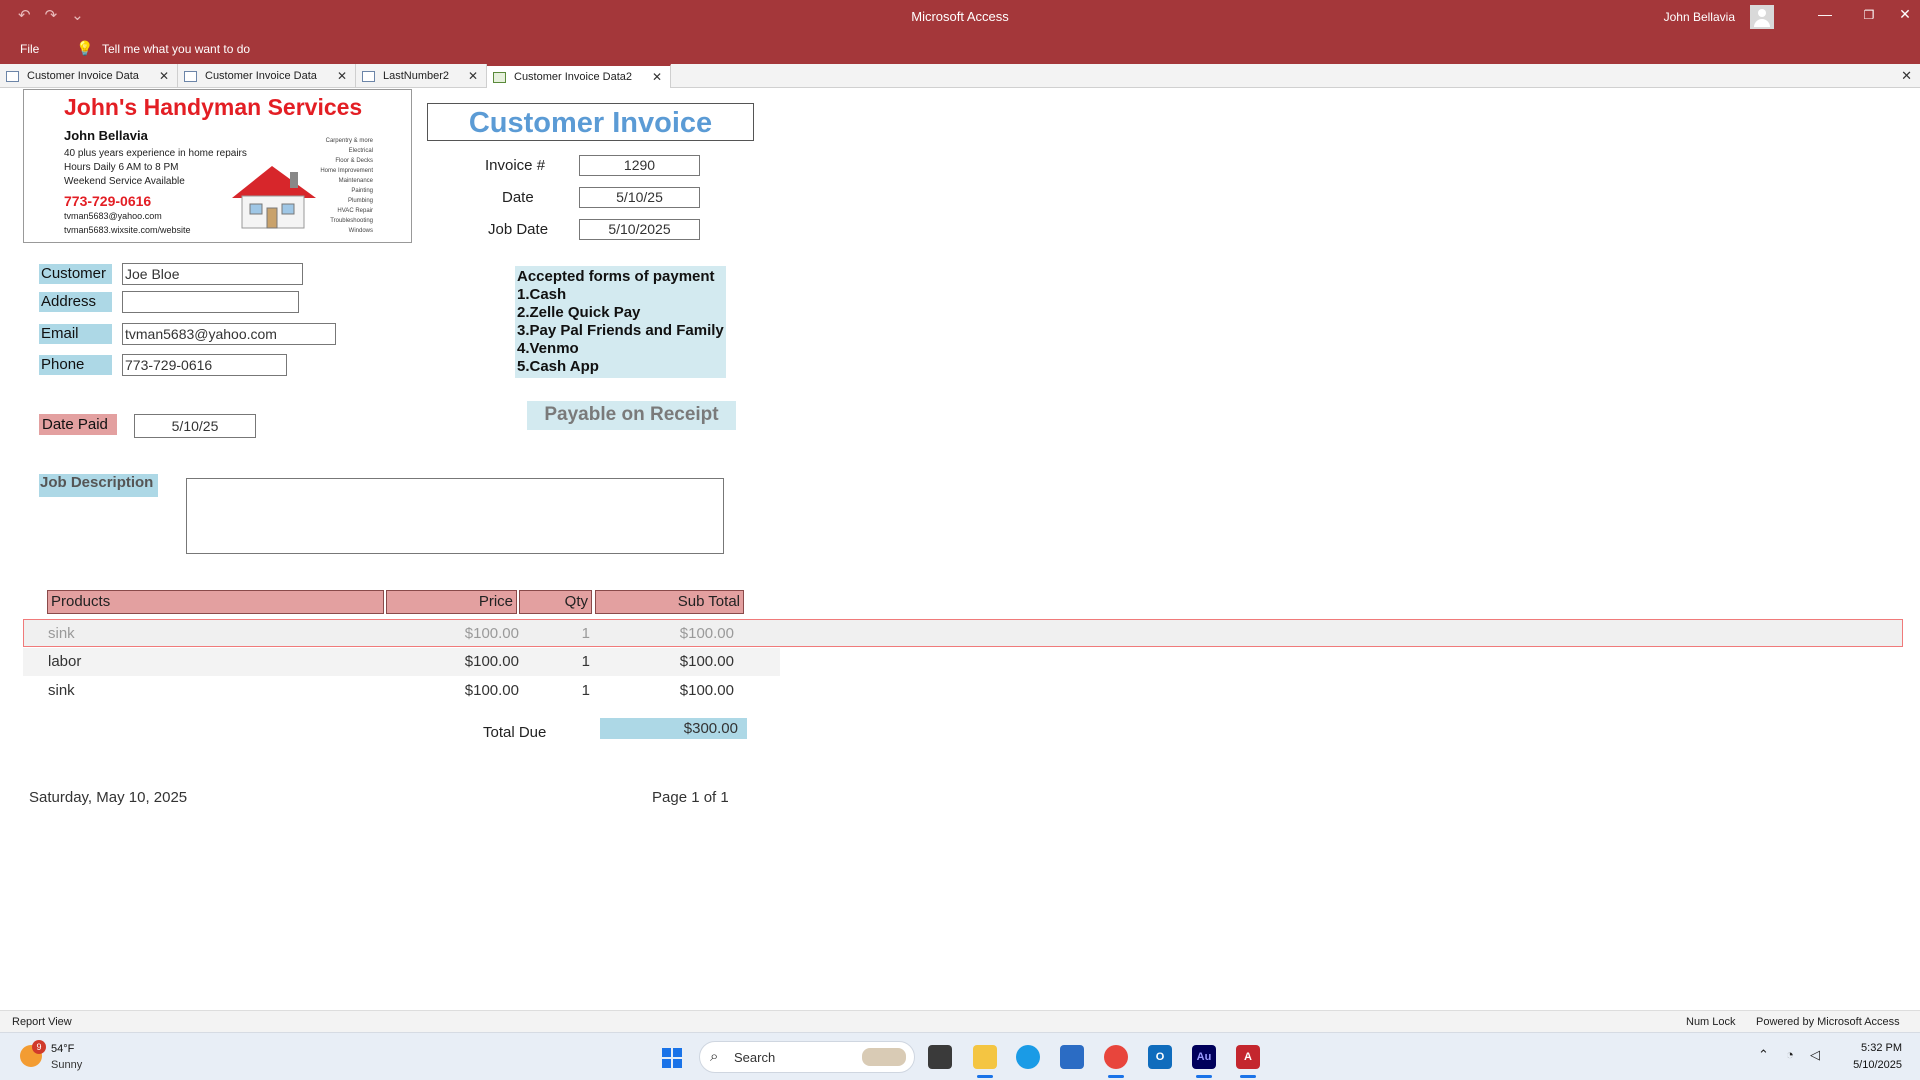 The image size is (1920, 1080). Describe the element at coordinates (155, 153) in the screenshot. I see `business-line: 40 plus years experience in home repairs` at that location.